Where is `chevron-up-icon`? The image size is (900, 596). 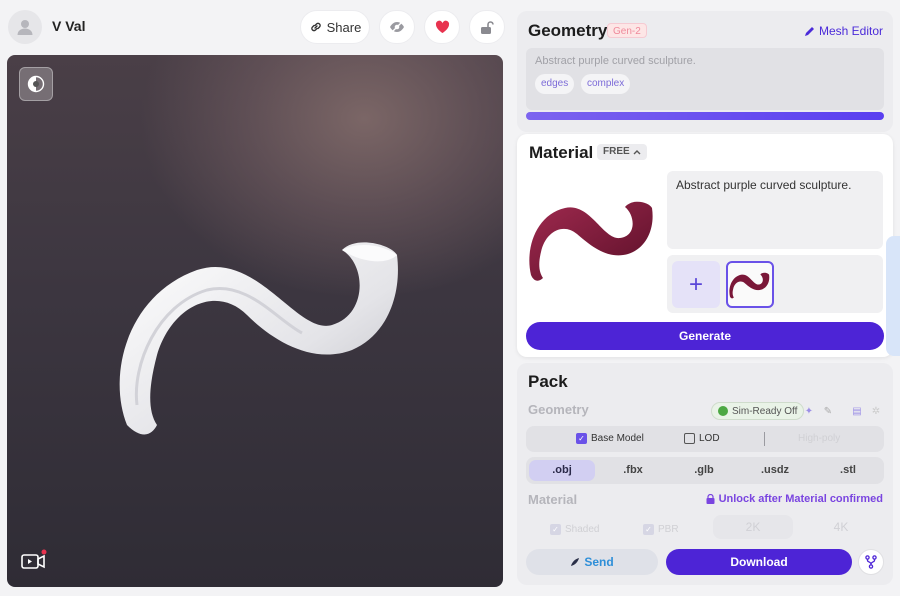 chevron-up-icon is located at coordinates (637, 152).